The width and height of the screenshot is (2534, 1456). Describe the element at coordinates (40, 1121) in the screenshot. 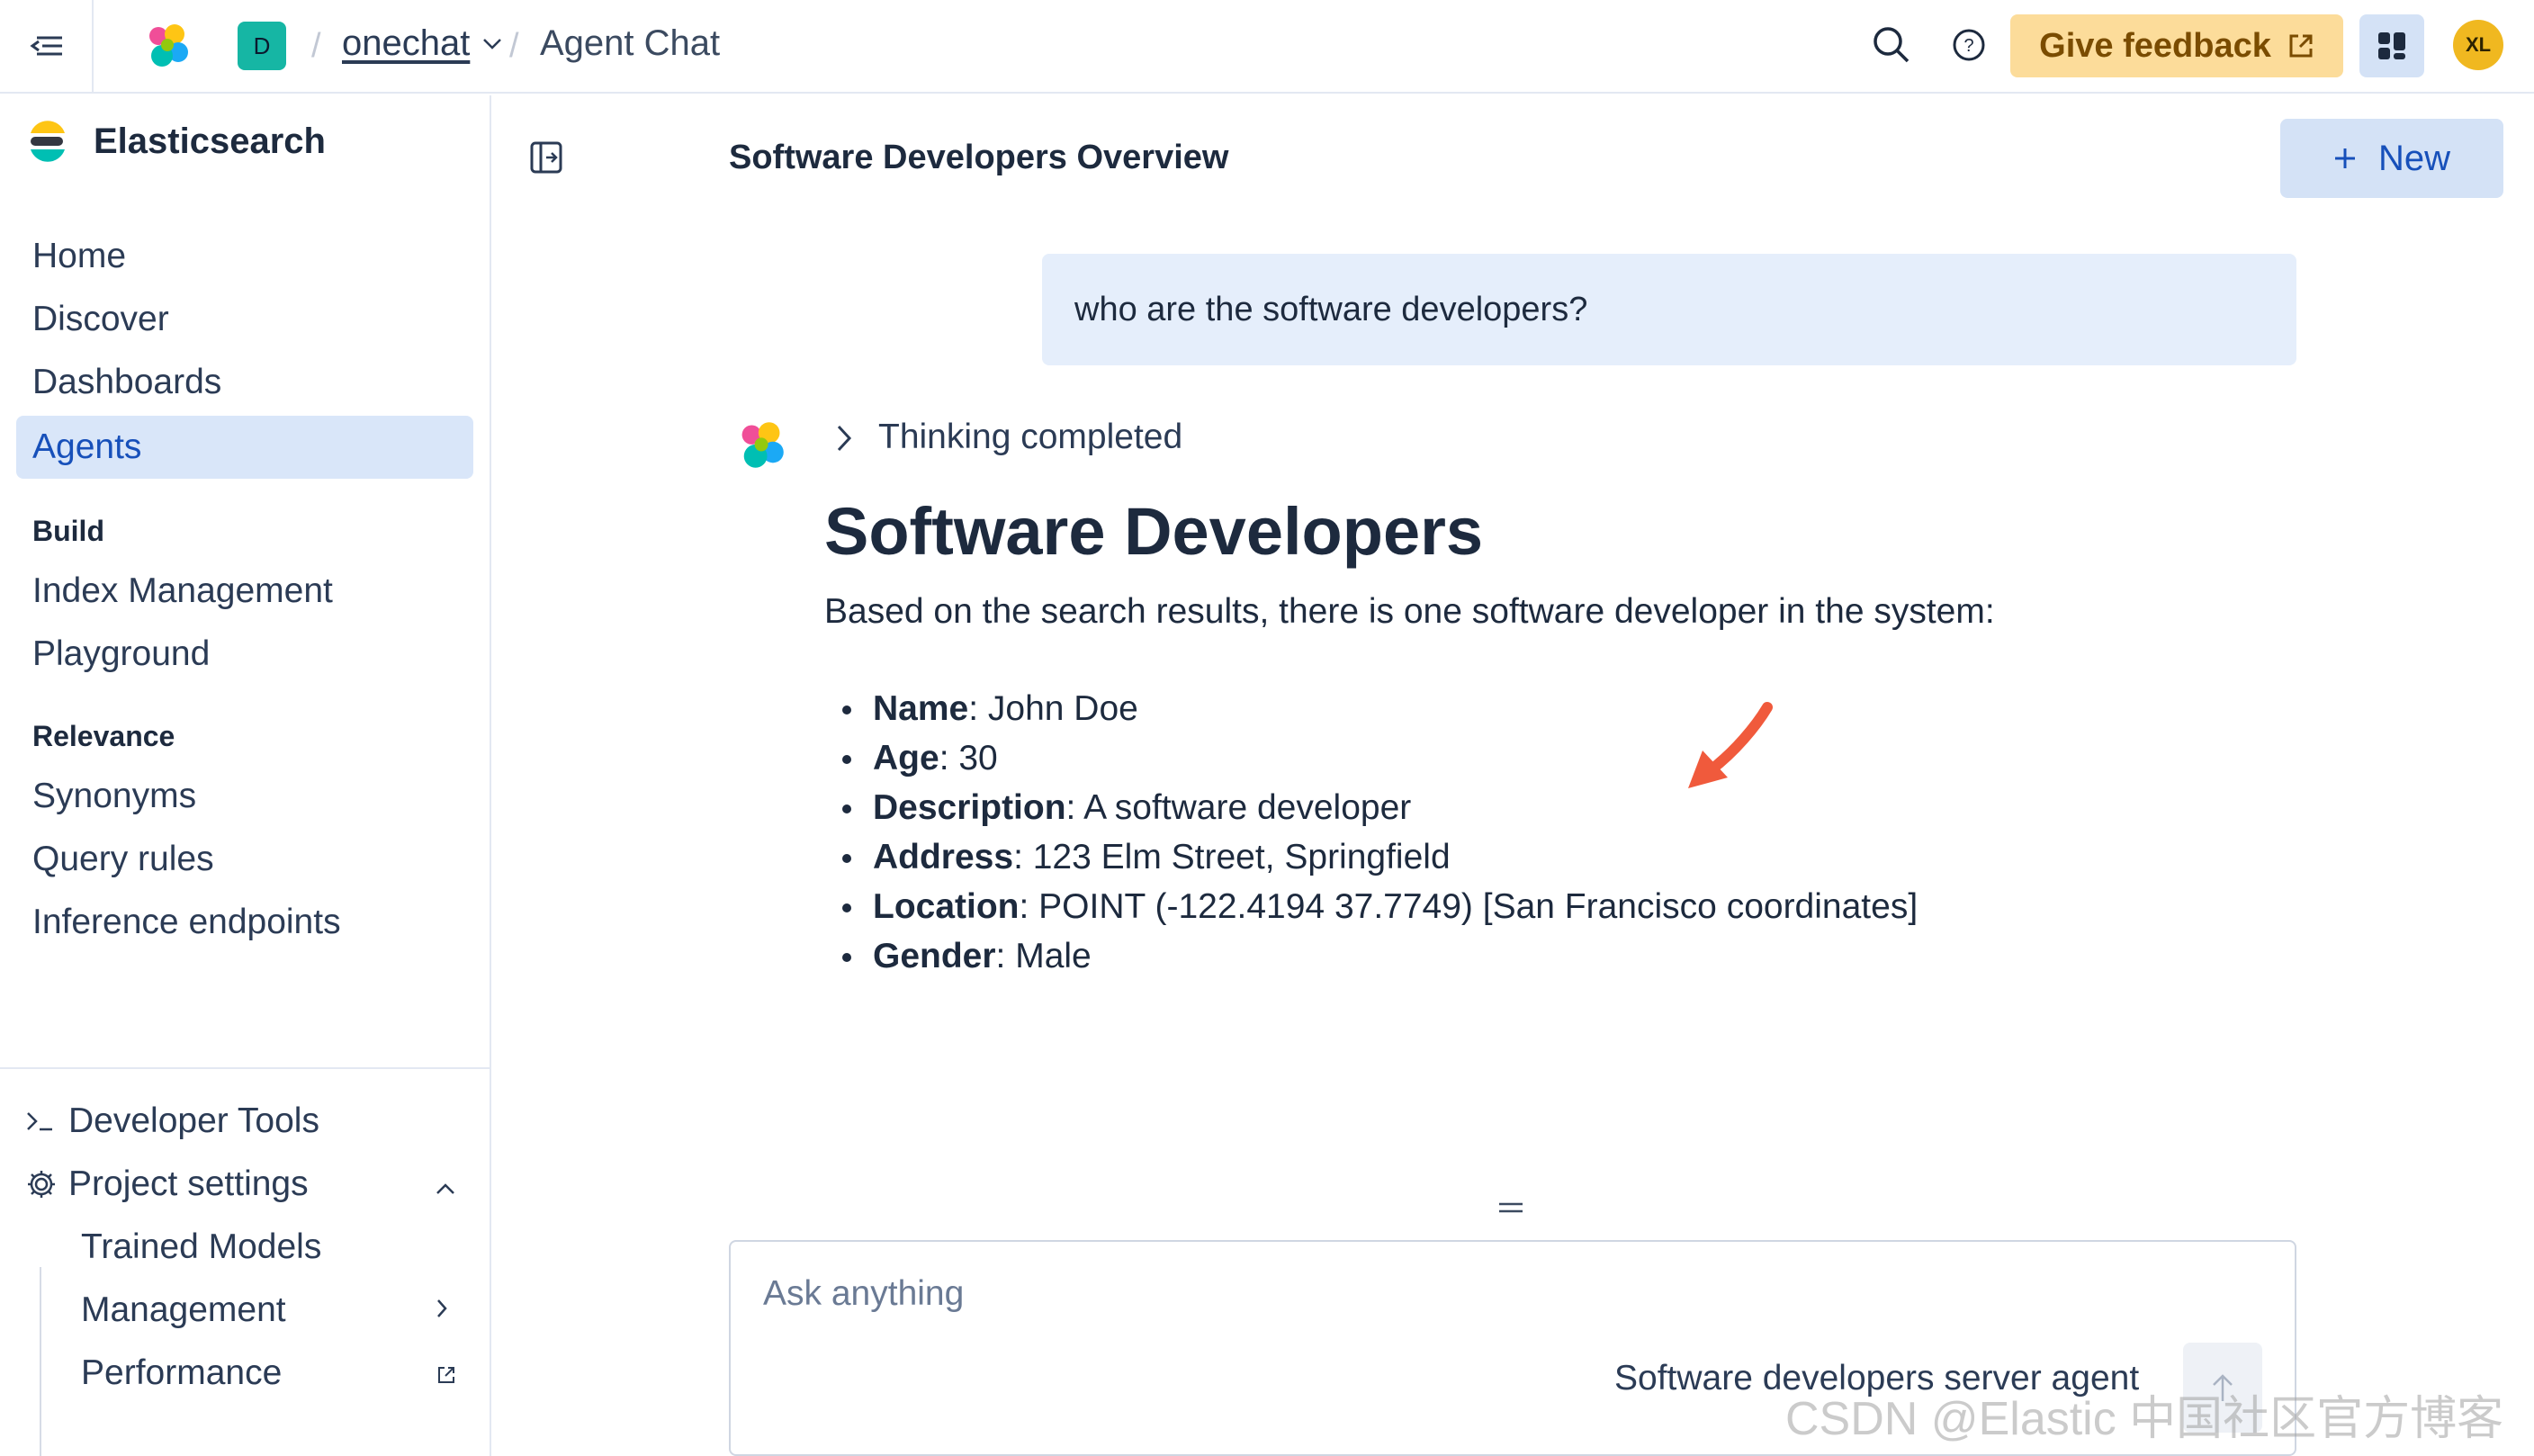

I see `console-icon` at that location.